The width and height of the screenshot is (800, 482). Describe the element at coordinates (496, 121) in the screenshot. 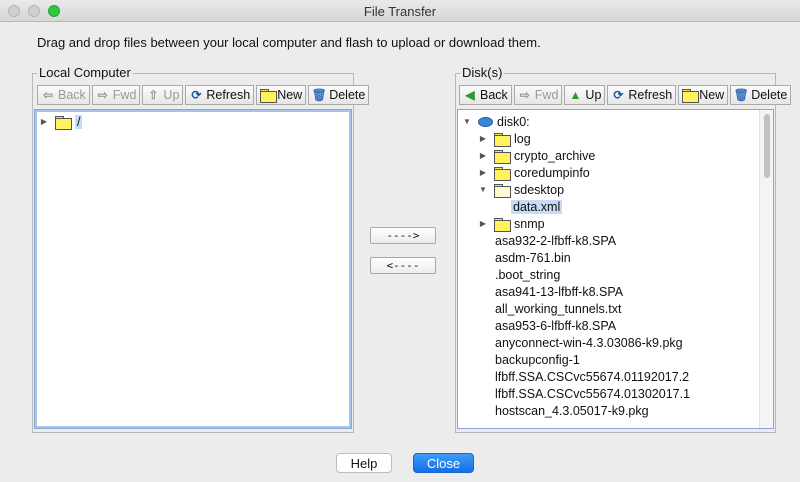

I see `tree-node-disk0: ▼ disk0:` at that location.